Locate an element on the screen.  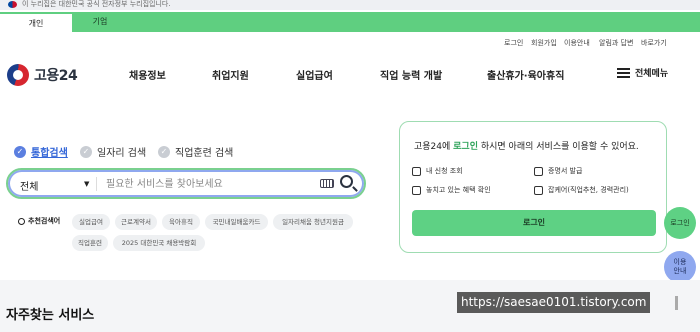
floating-login-label: 로그인 is located at coordinates (680, 222).